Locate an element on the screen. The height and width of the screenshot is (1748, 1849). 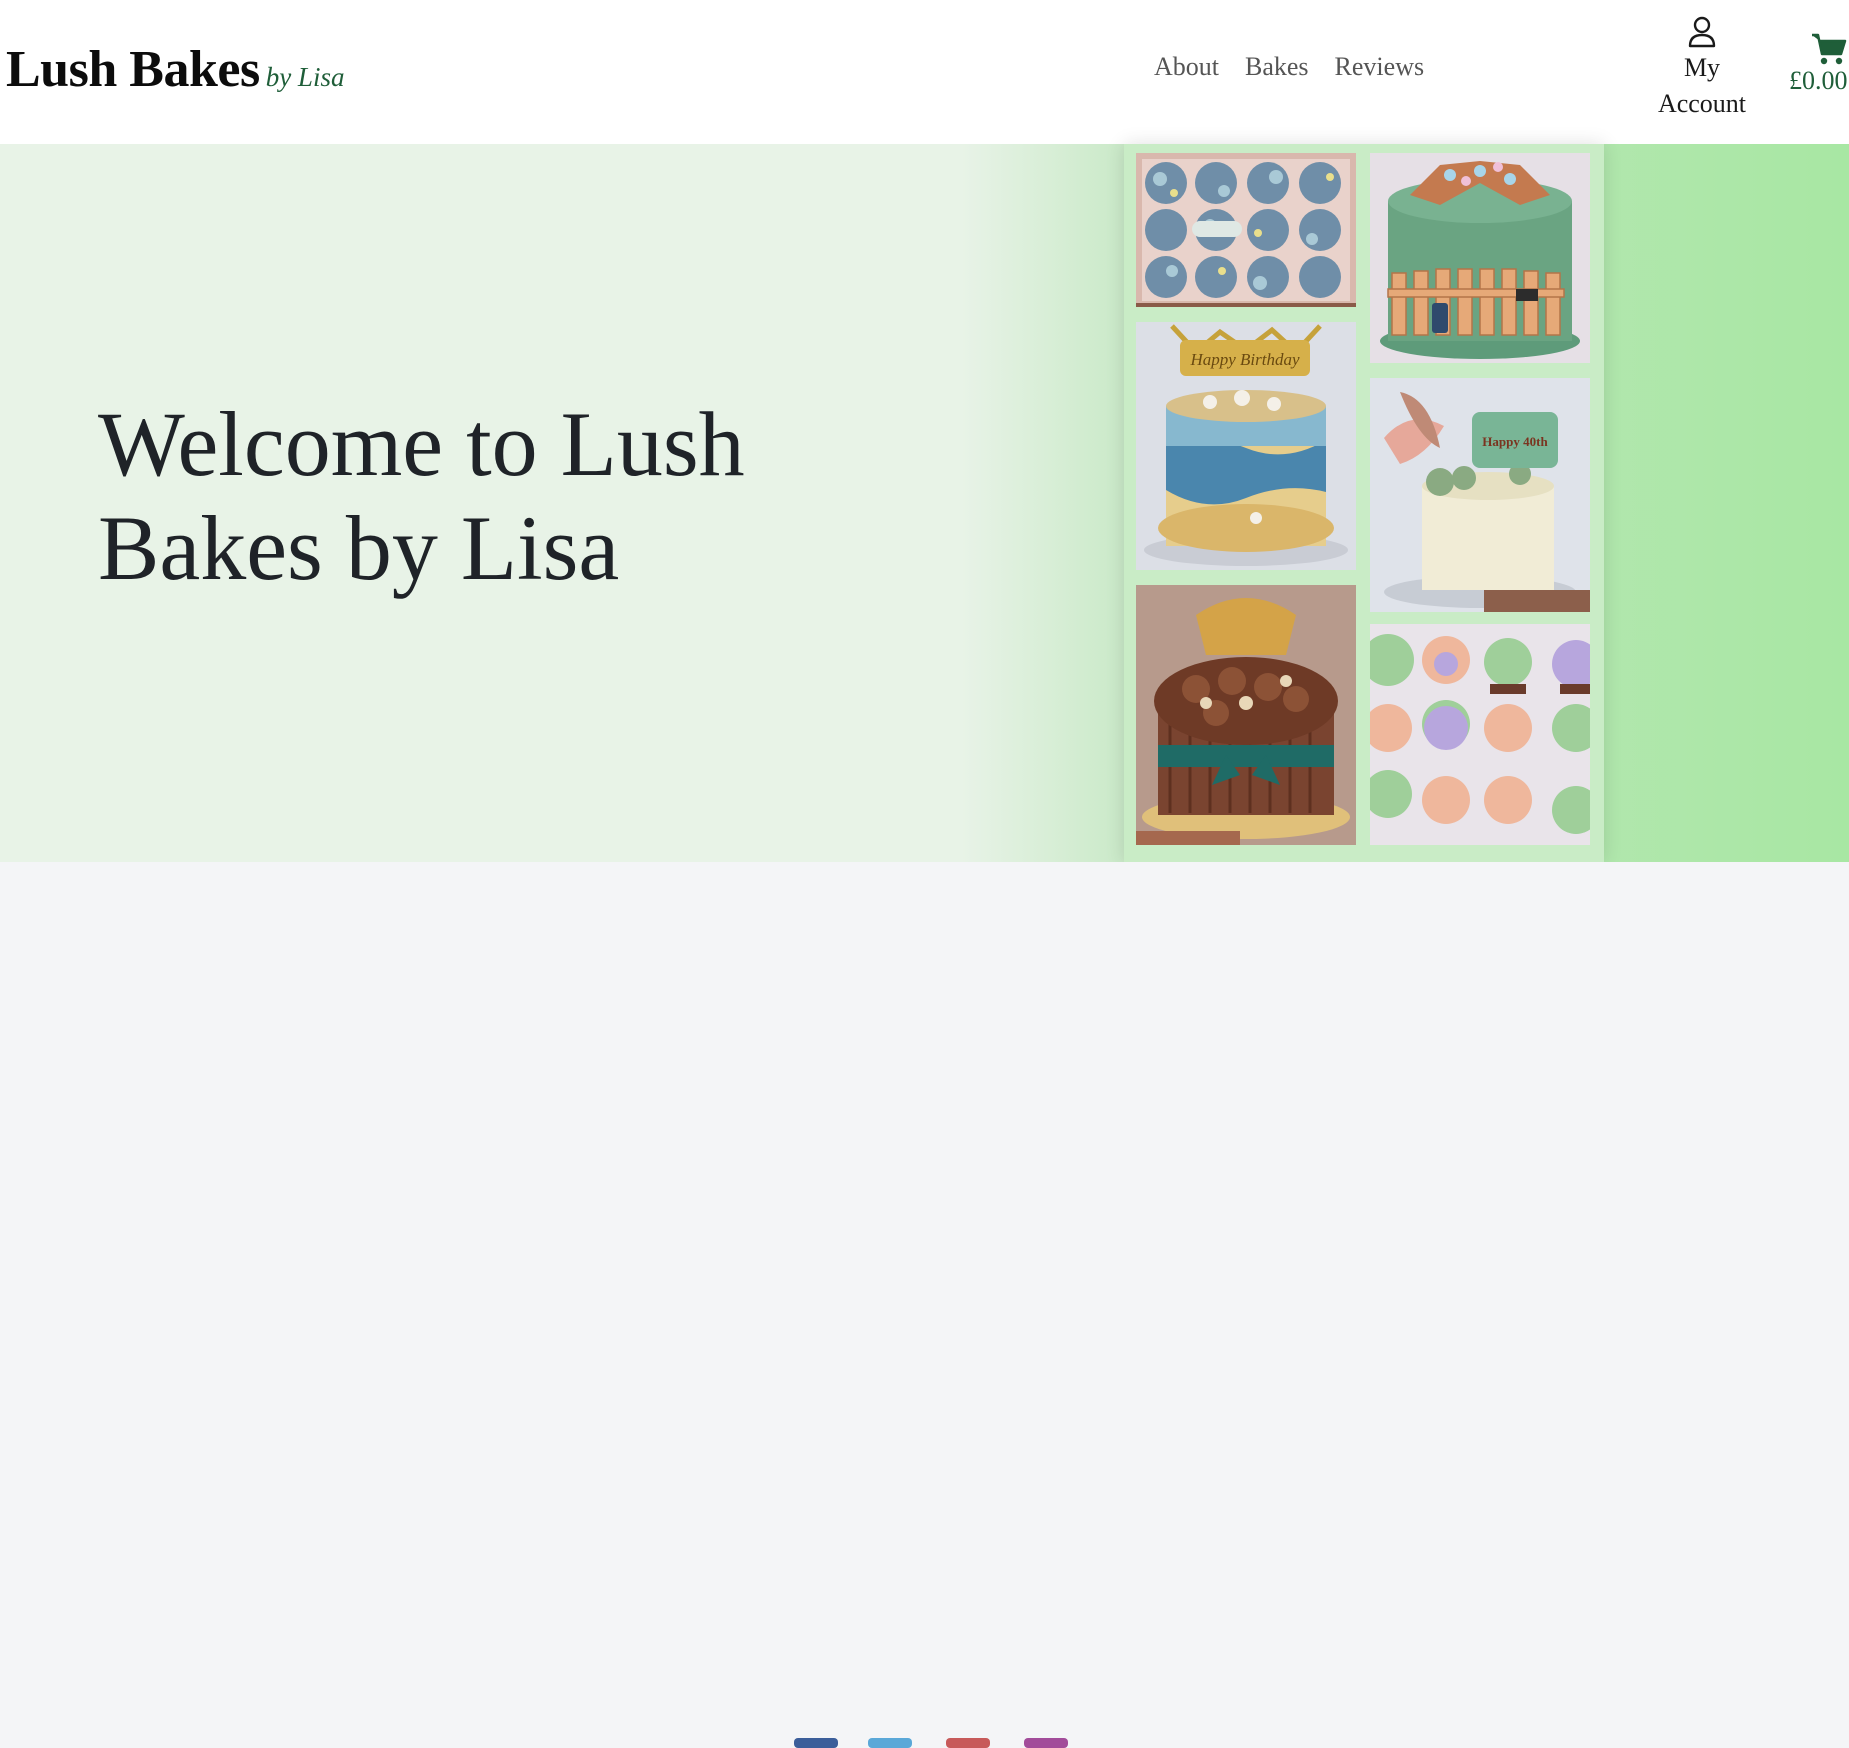
bakes-gallery: Happy Birthday Happy 40th is located at coordinates (1364, 503).